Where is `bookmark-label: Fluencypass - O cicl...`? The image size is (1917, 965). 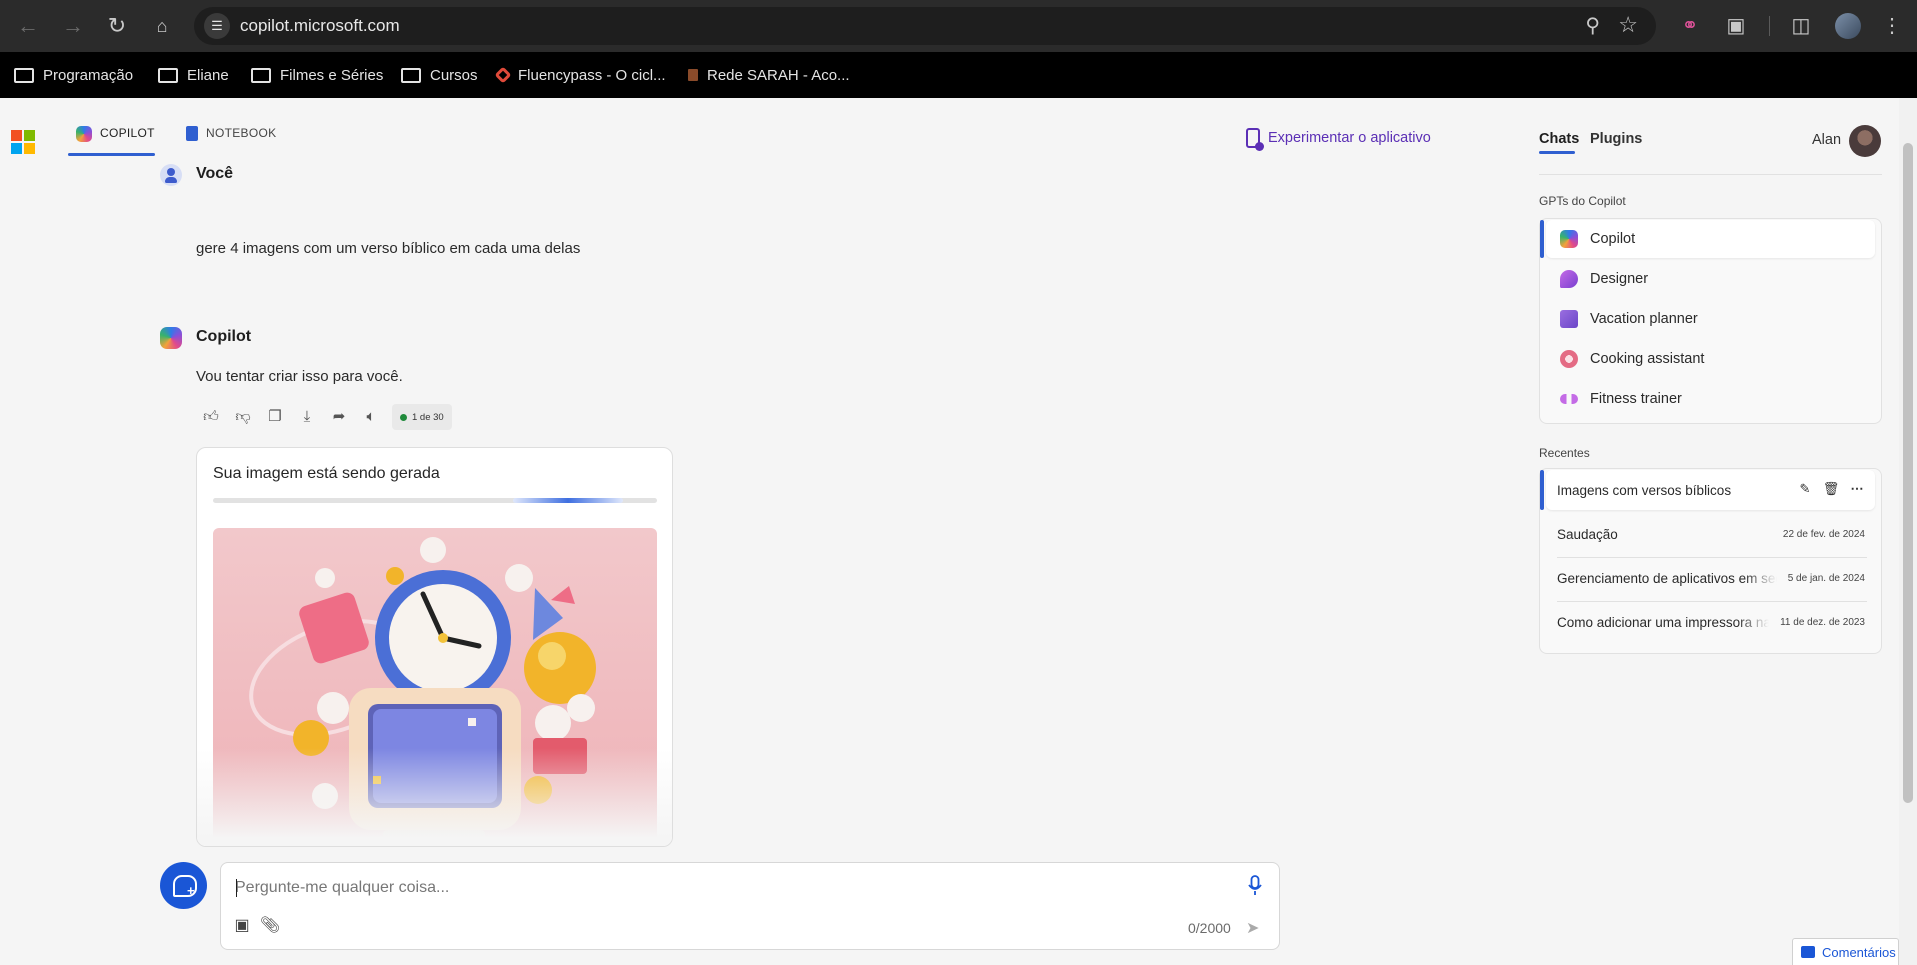
bookmark-label: Fluencypass - O cicl... is located at coordinates (592, 75).